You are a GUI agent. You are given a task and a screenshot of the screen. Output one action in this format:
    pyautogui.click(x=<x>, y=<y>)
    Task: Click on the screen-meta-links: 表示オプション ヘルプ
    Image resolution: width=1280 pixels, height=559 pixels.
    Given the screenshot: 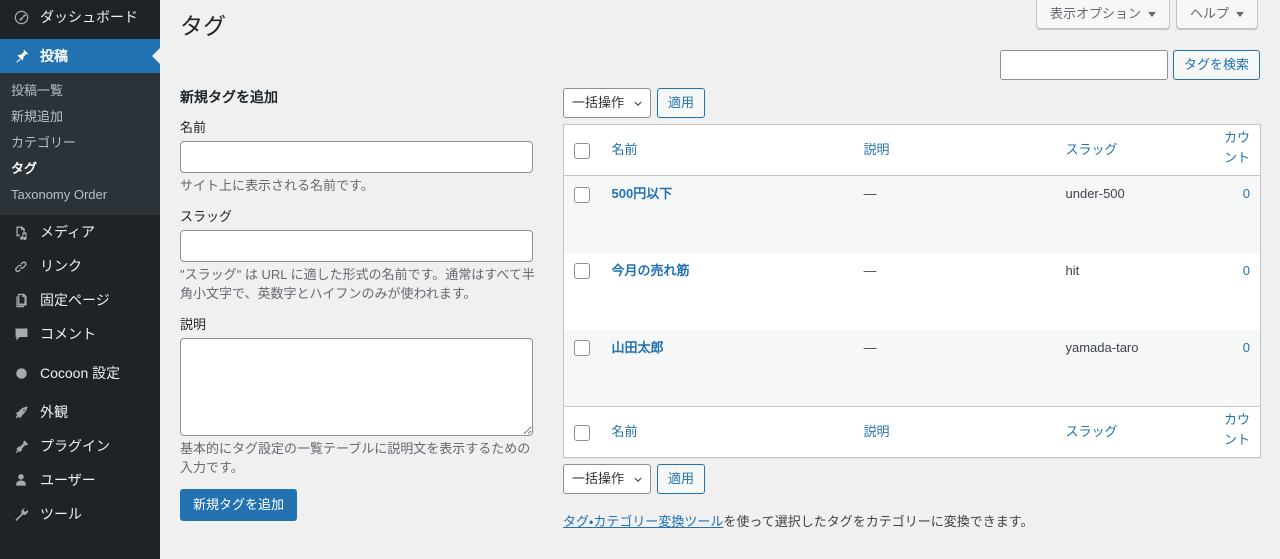 What is the action you would take?
    pyautogui.click(x=1146, y=14)
    